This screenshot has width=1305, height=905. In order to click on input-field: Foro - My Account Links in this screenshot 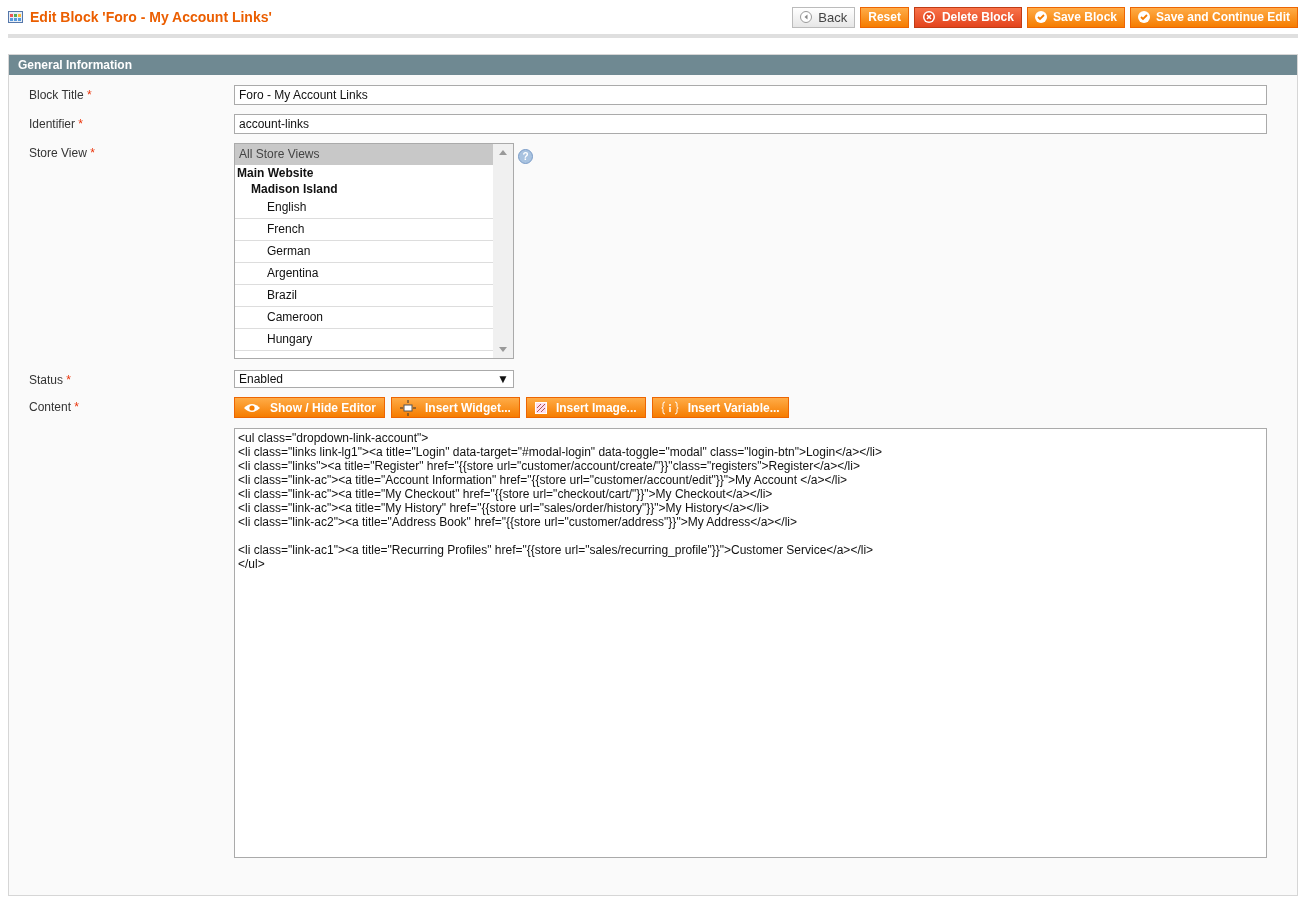, I will do `click(750, 95)`.